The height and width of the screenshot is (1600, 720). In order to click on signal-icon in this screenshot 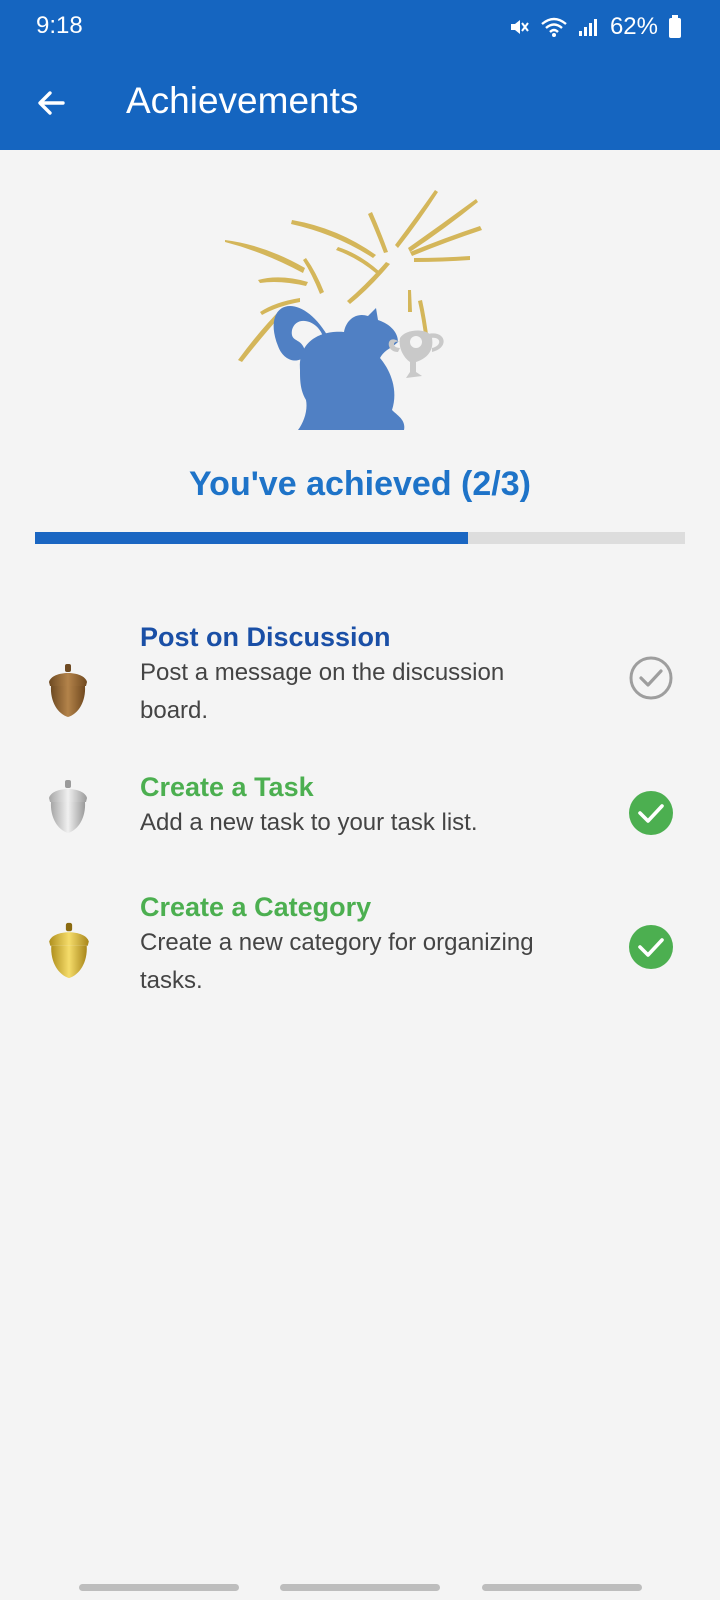, I will do `click(587, 27)`.